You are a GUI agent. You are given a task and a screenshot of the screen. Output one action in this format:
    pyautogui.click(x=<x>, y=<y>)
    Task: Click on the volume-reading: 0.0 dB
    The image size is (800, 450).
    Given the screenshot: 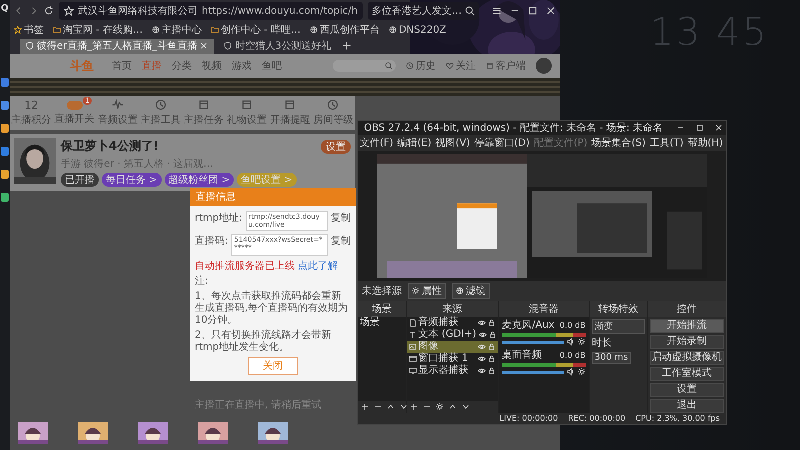 What is the action you would take?
    pyautogui.click(x=573, y=325)
    